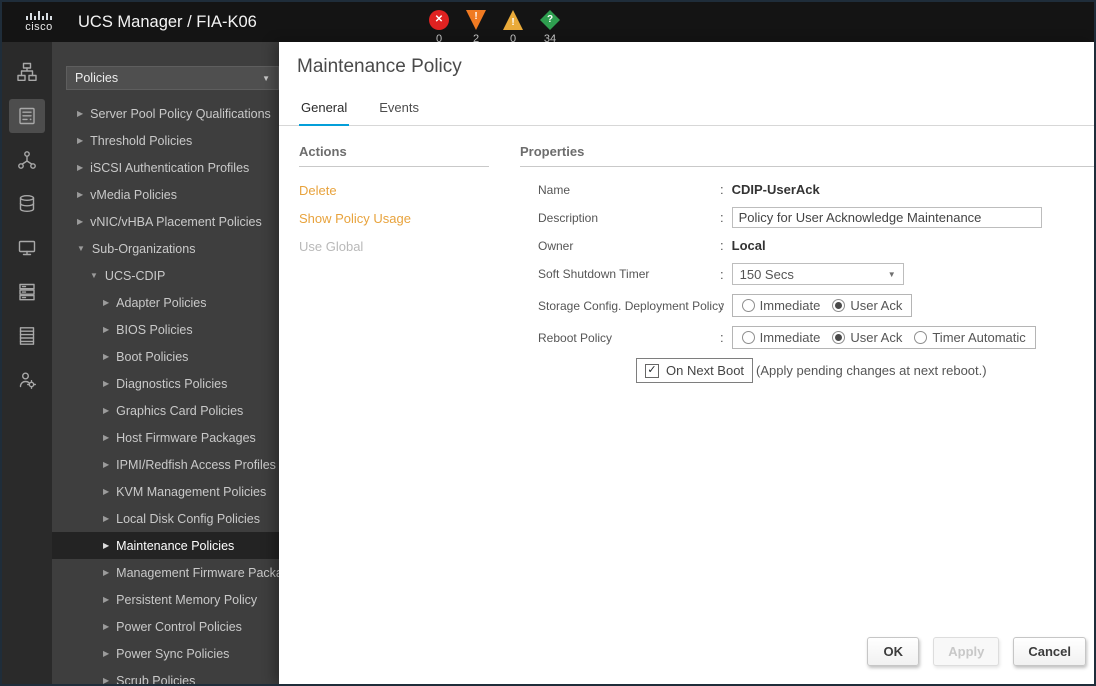  What do you see at coordinates (165, 545) in the screenshot?
I see `tree-item-maintenance-policies: ▶ Maintenance Policies` at bounding box center [165, 545].